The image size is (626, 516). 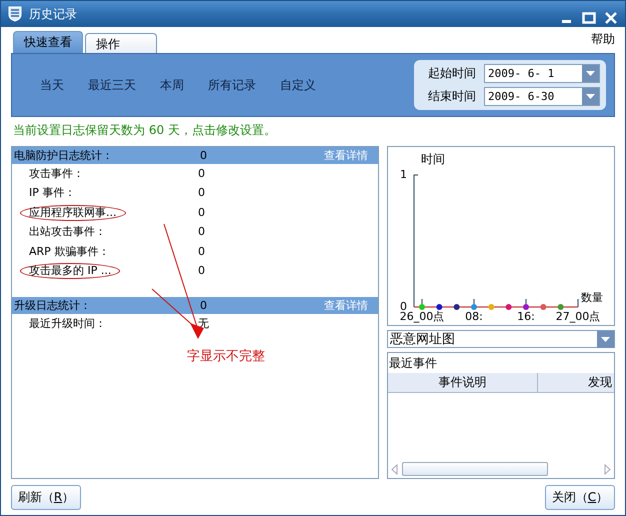 What do you see at coordinates (603, 39) in the screenshot?
I see `help-link: 帮助` at bounding box center [603, 39].